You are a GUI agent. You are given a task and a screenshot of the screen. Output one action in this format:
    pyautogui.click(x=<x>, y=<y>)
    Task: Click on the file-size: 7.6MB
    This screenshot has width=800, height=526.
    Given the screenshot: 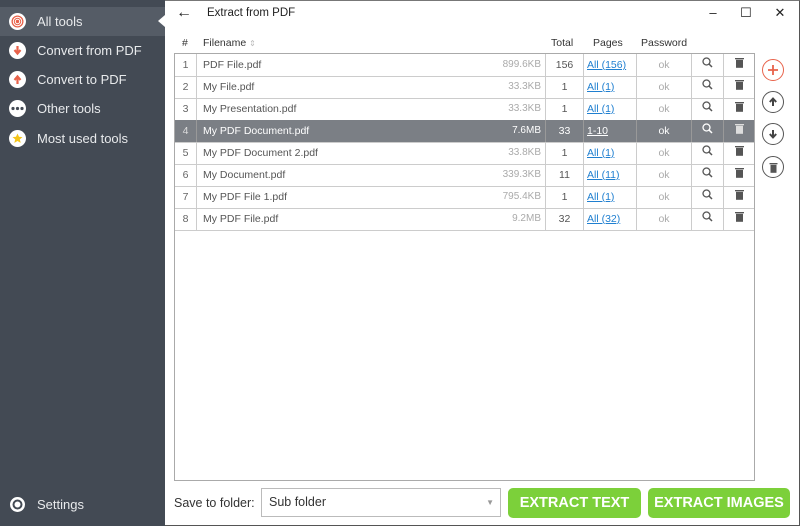 What is the action you would take?
    pyautogui.click(x=526, y=130)
    